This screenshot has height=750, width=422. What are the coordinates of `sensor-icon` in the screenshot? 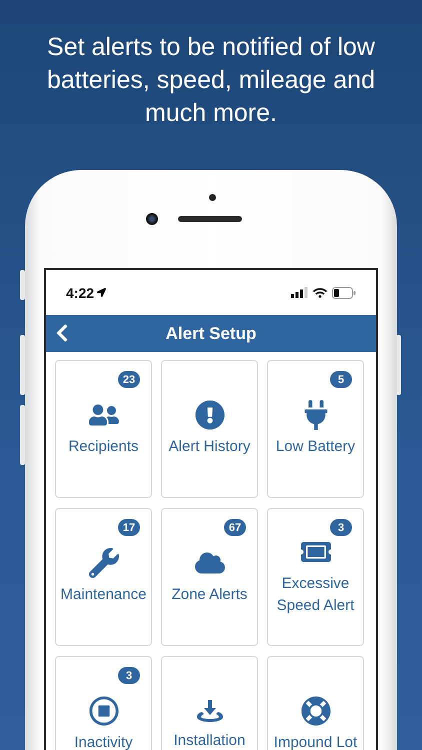 It's located at (212, 197).